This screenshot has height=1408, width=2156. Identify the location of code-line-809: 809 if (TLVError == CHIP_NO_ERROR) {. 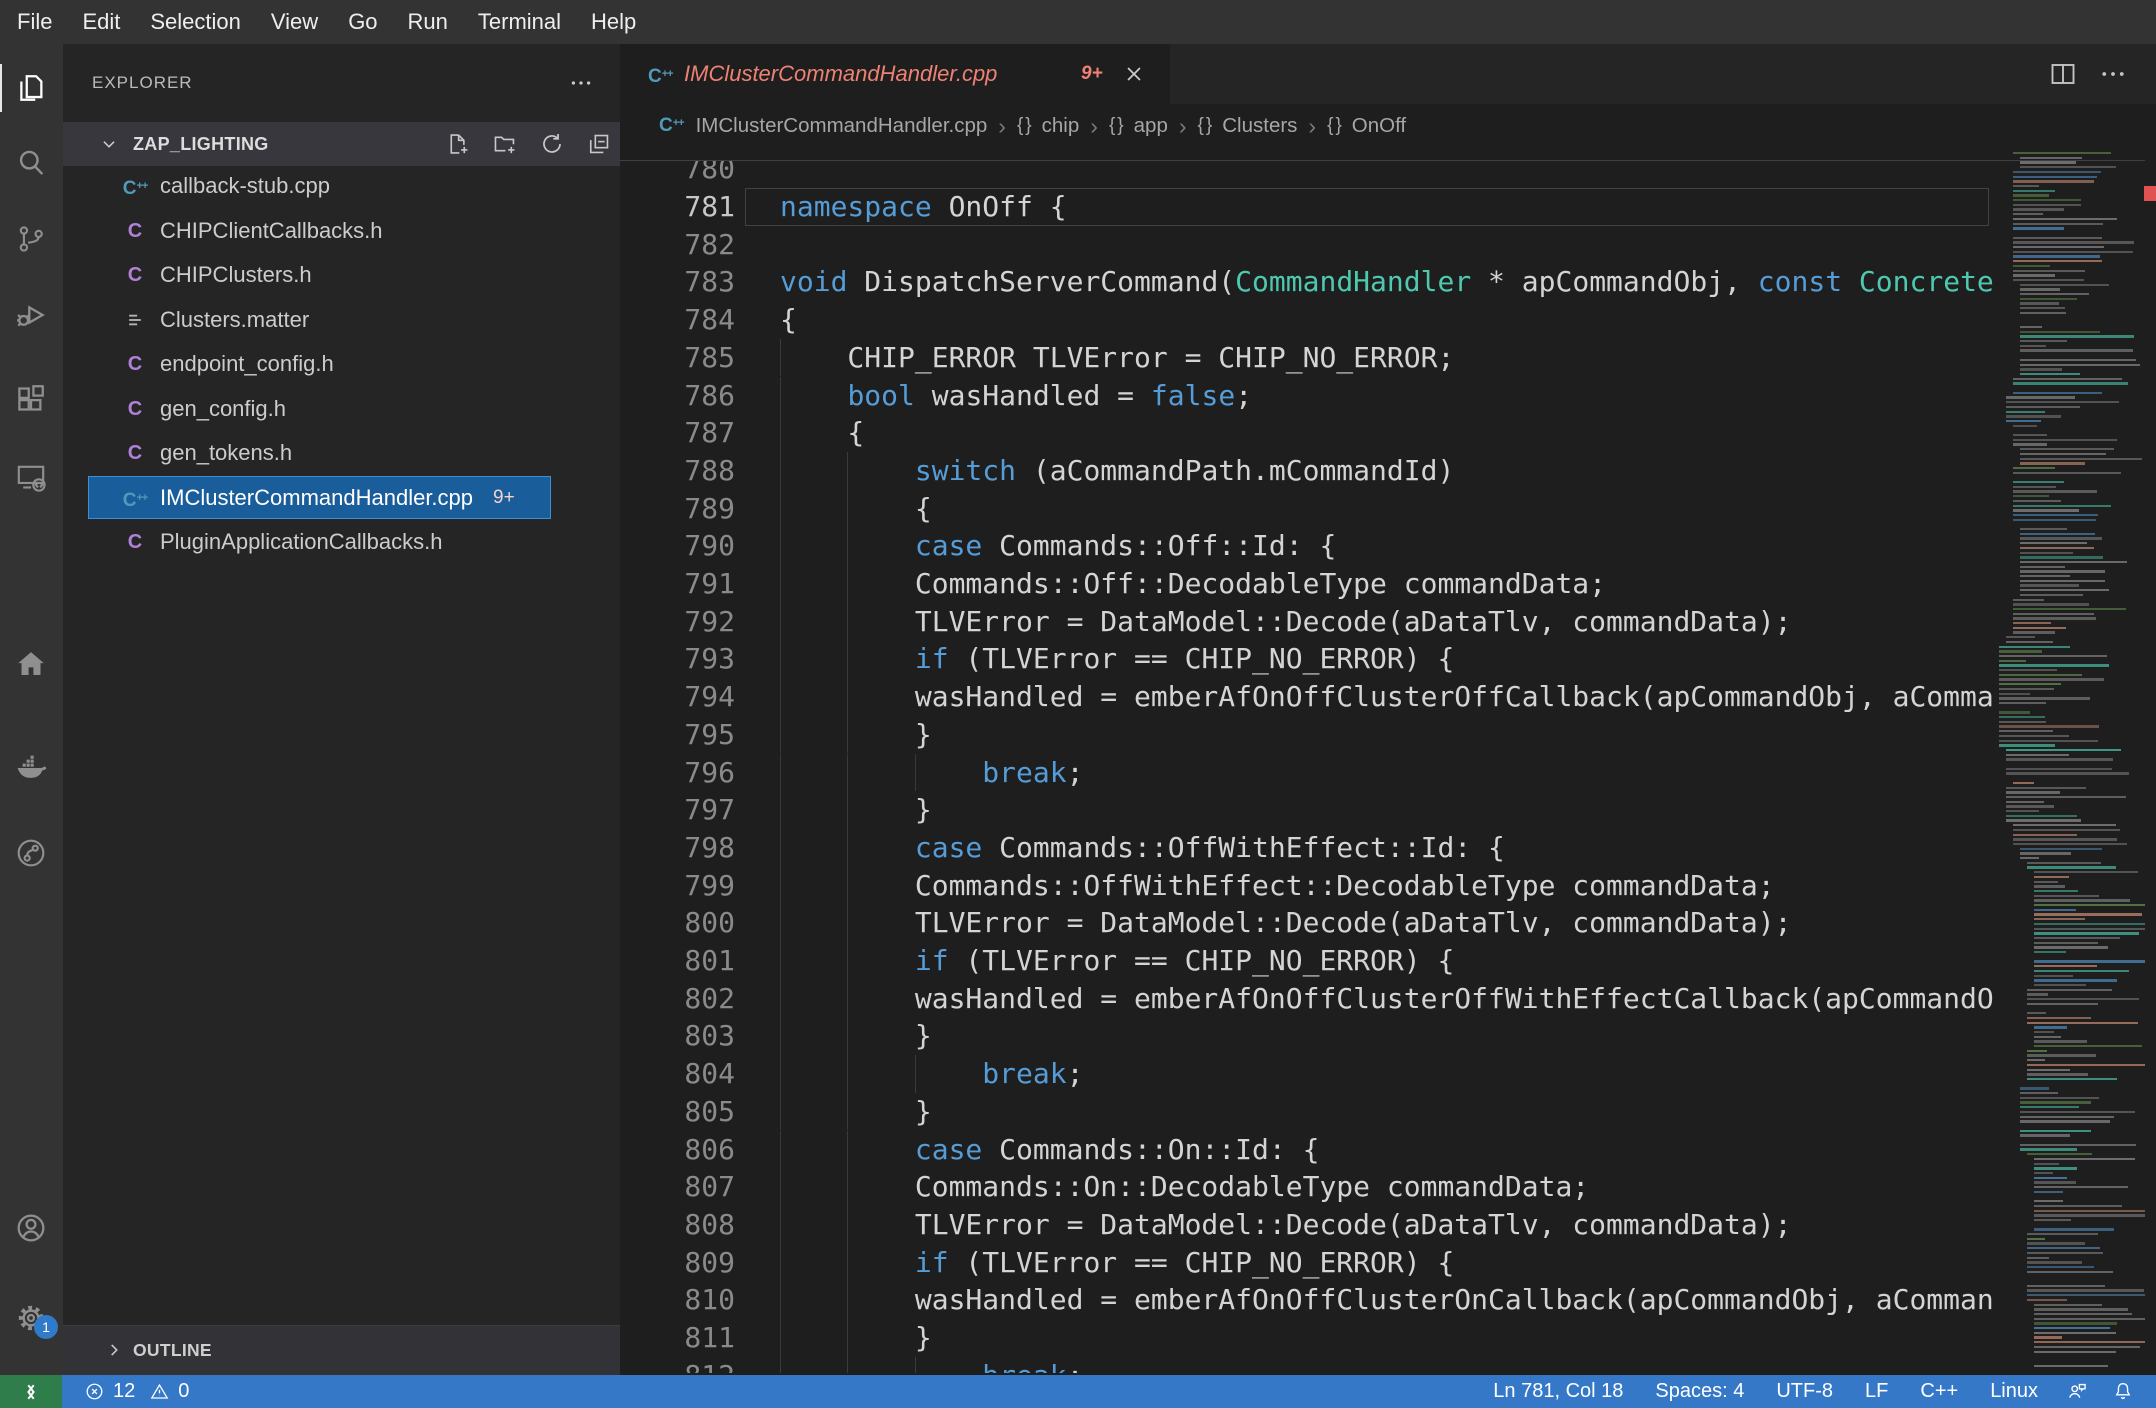
(1307, 1262).